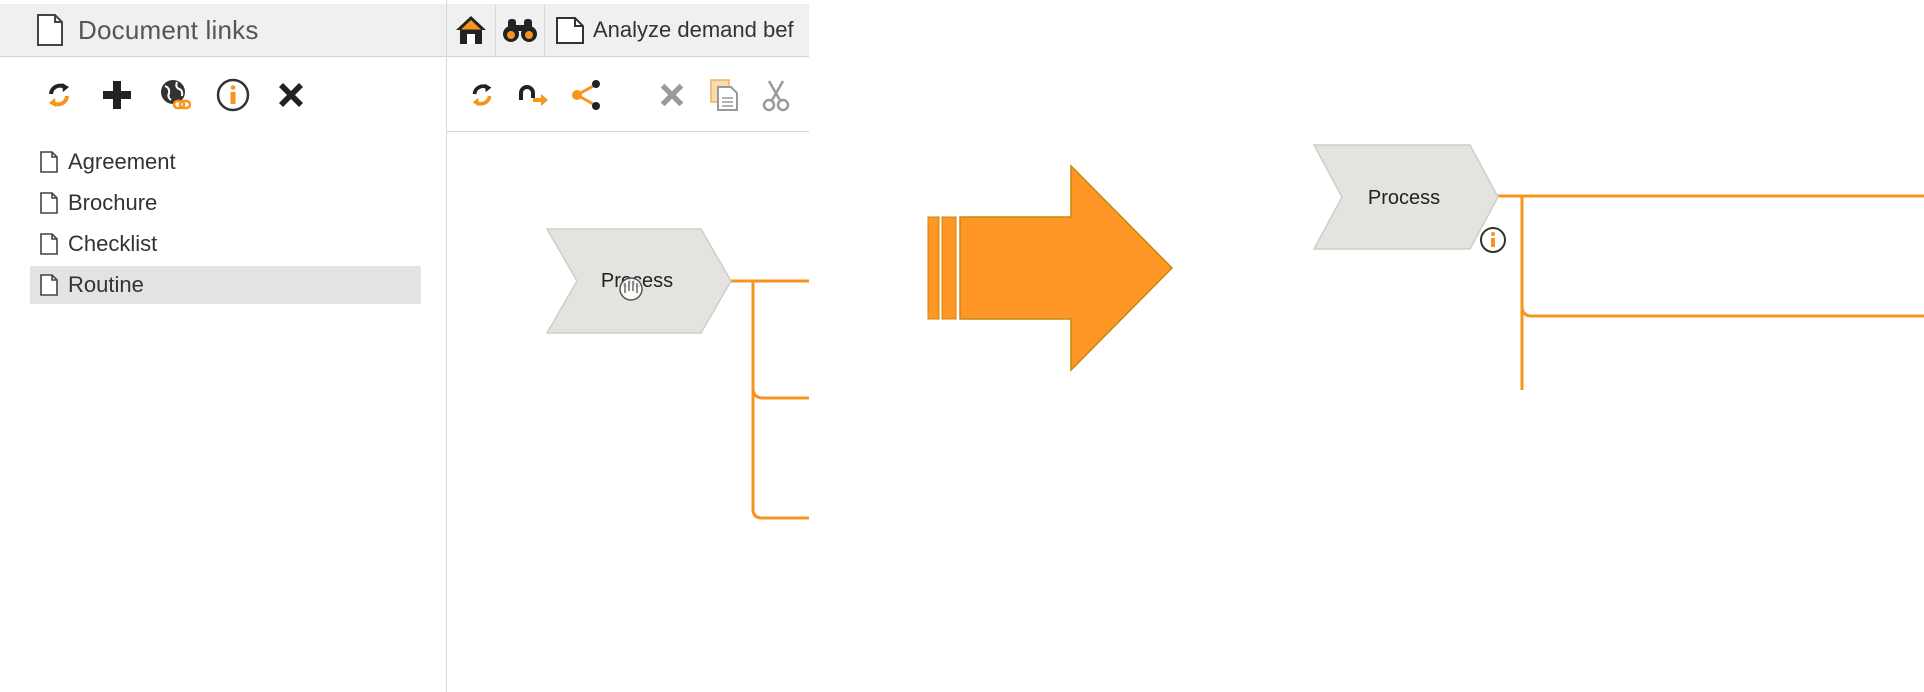 The width and height of the screenshot is (1924, 692). I want to click on add-icon, so click(117, 95).